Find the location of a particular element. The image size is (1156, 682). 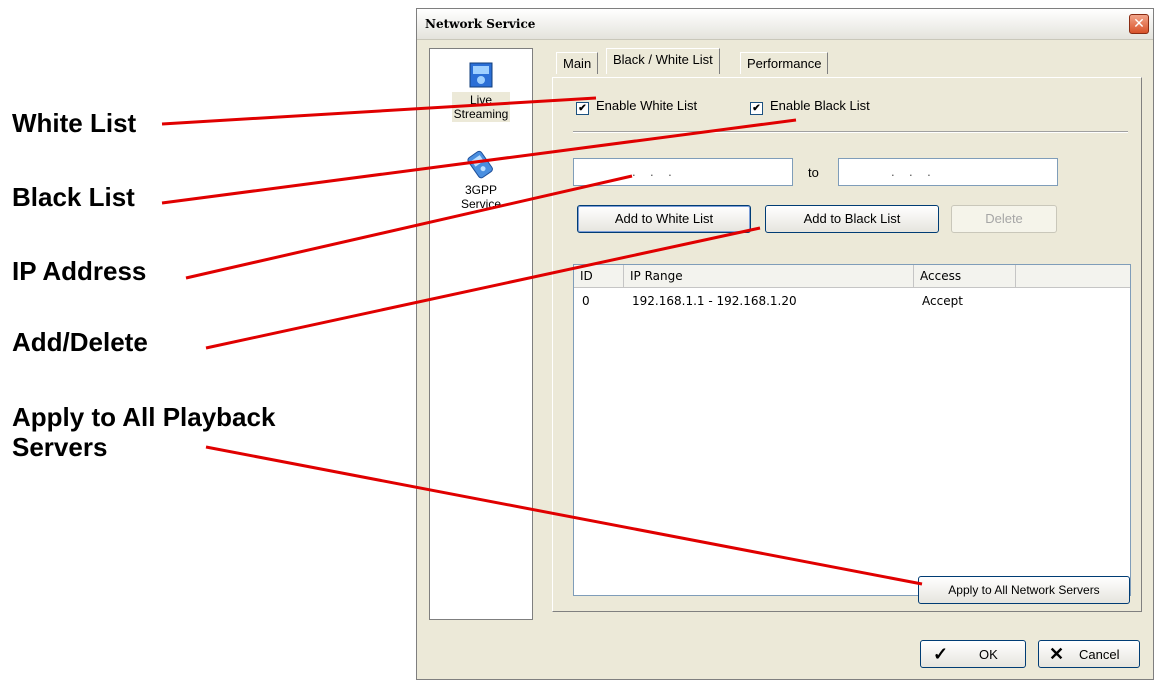

cell-ip-range: 192.168.1.1 - 192.168.1.20 is located at coordinates (714, 301).